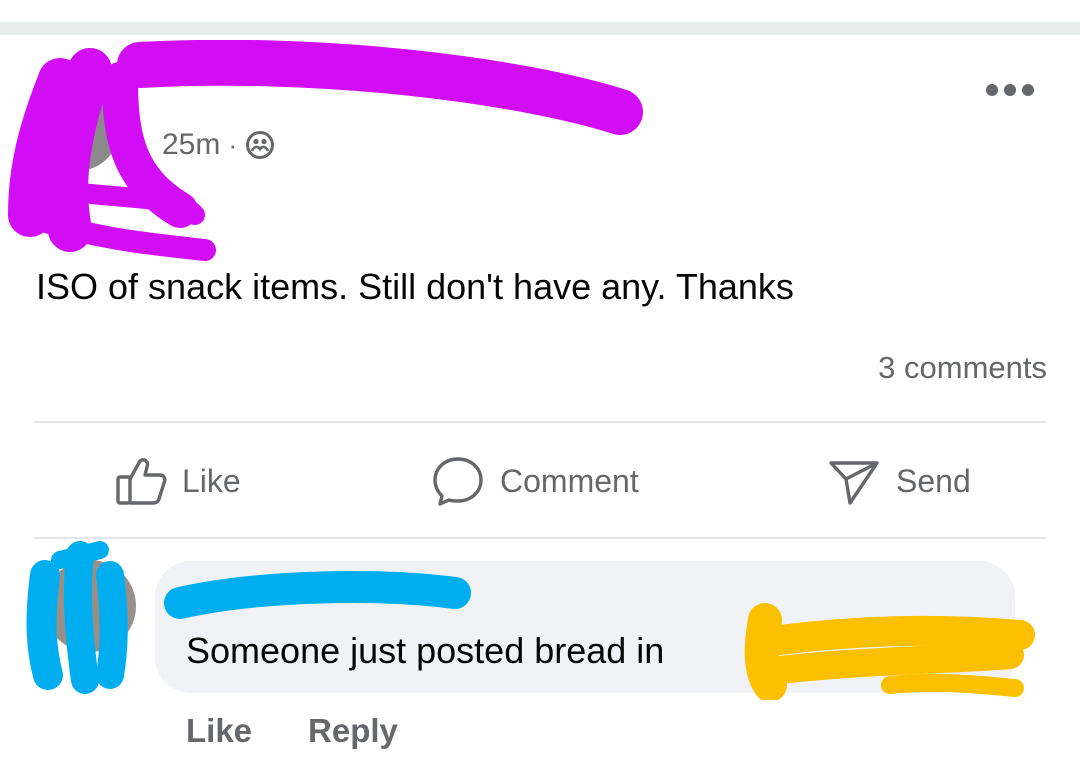 Image resolution: width=1080 pixels, height=769 pixels. What do you see at coordinates (889, 651) in the screenshot?
I see `comment-location-redaction` at bounding box center [889, 651].